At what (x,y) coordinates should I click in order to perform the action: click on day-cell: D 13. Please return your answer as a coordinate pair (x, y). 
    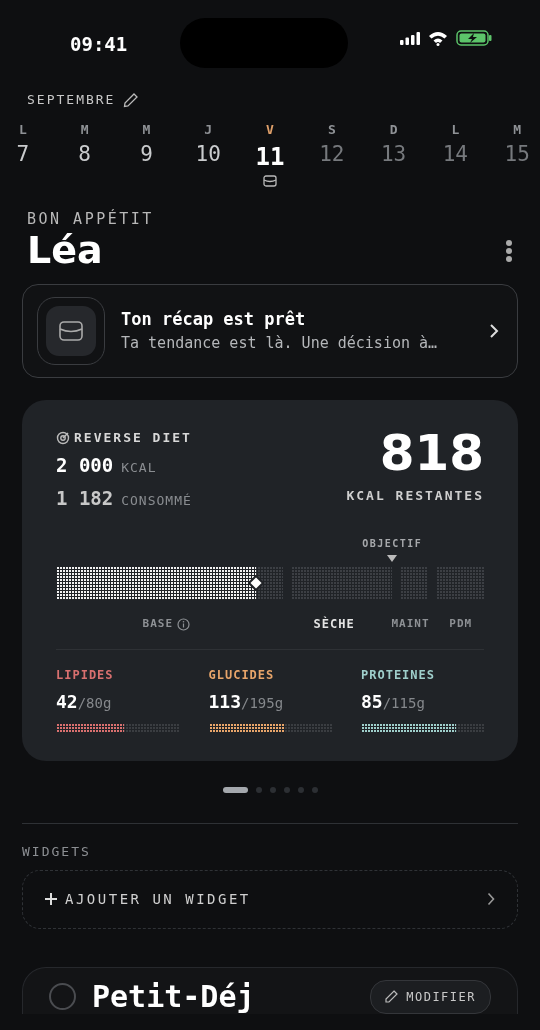
    Looking at the image, I should click on (393, 157).